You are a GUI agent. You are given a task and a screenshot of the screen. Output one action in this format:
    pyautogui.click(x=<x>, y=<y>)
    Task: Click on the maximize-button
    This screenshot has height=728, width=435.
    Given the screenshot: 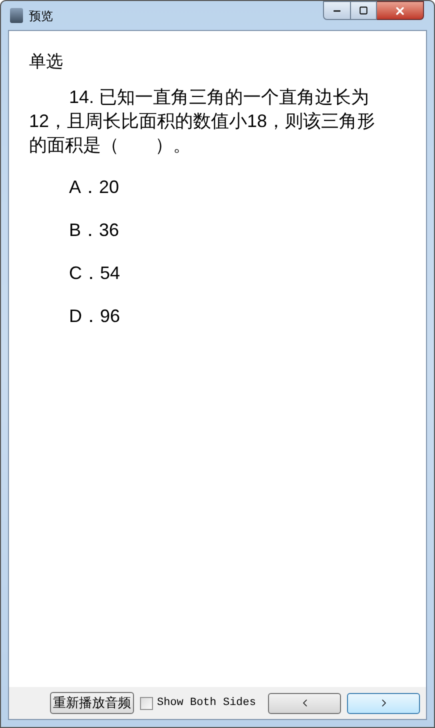 What is the action you would take?
    pyautogui.click(x=364, y=10)
    